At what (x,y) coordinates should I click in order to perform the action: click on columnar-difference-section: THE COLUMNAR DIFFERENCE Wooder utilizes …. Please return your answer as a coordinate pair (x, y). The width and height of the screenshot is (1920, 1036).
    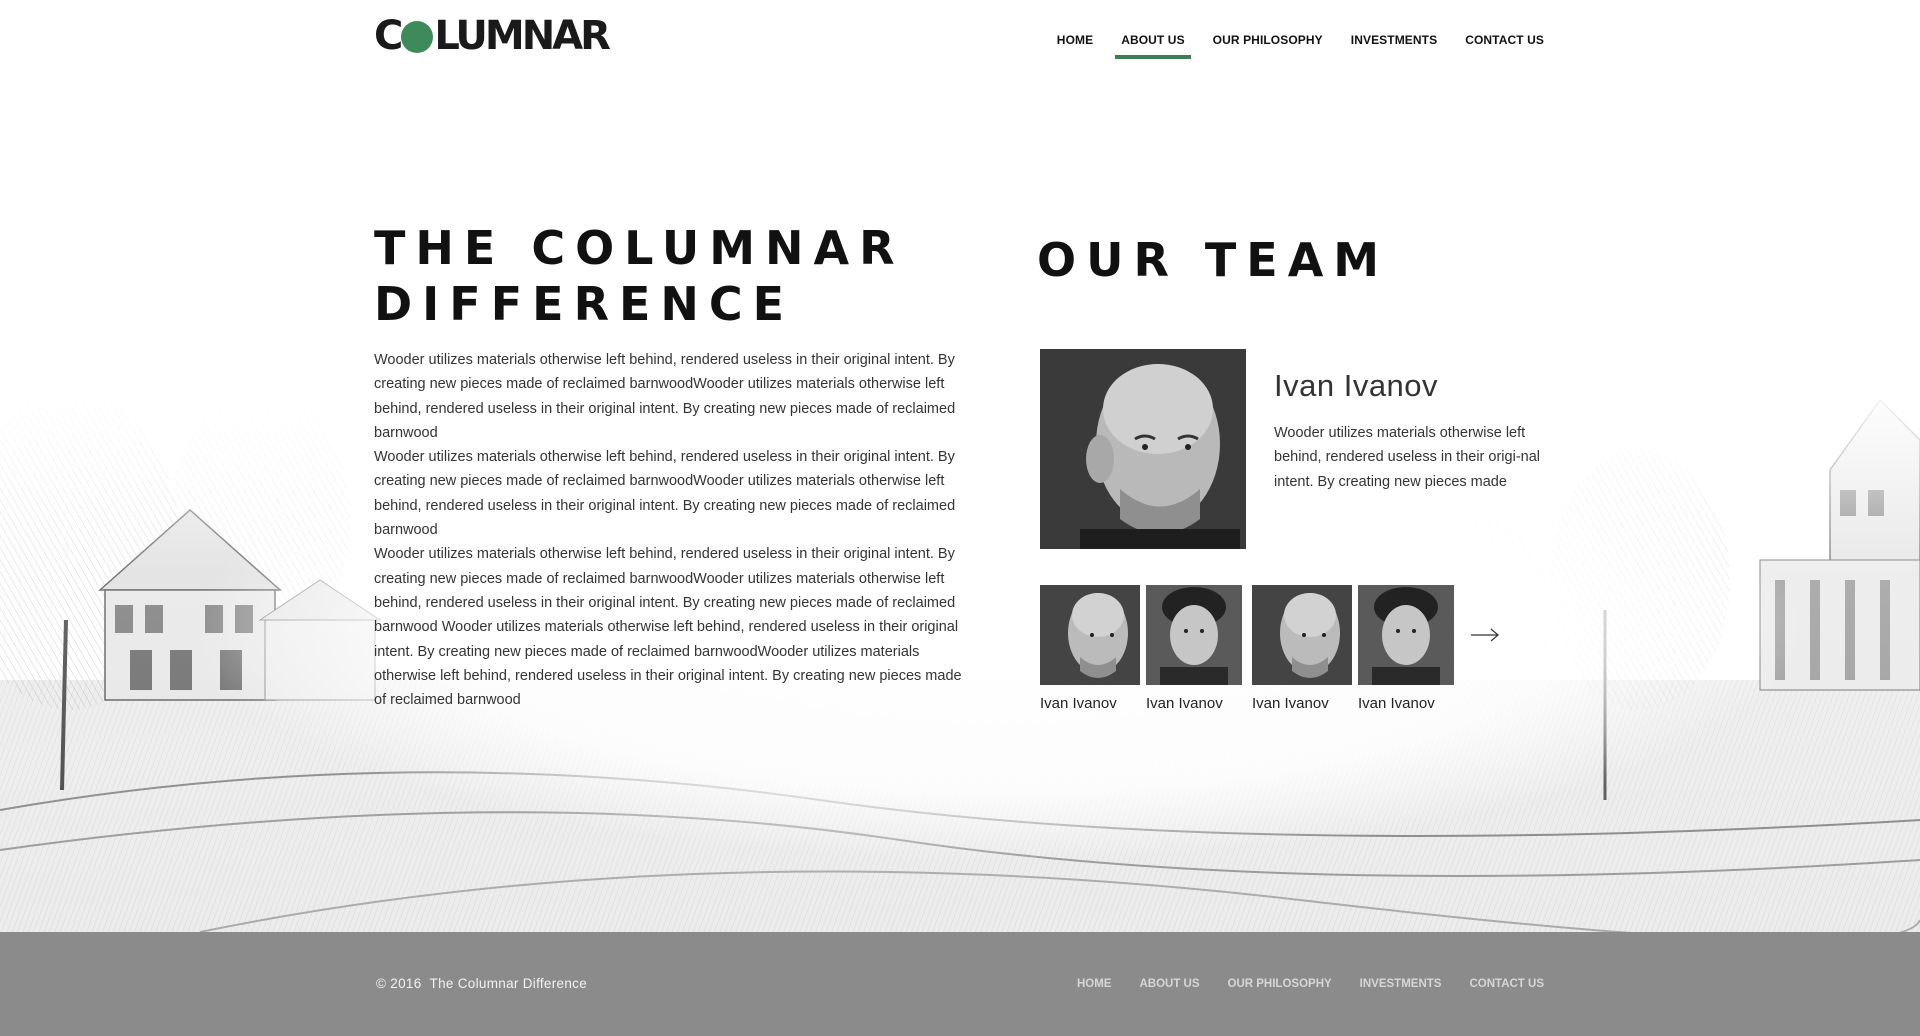
    Looking at the image, I should click on (674, 466).